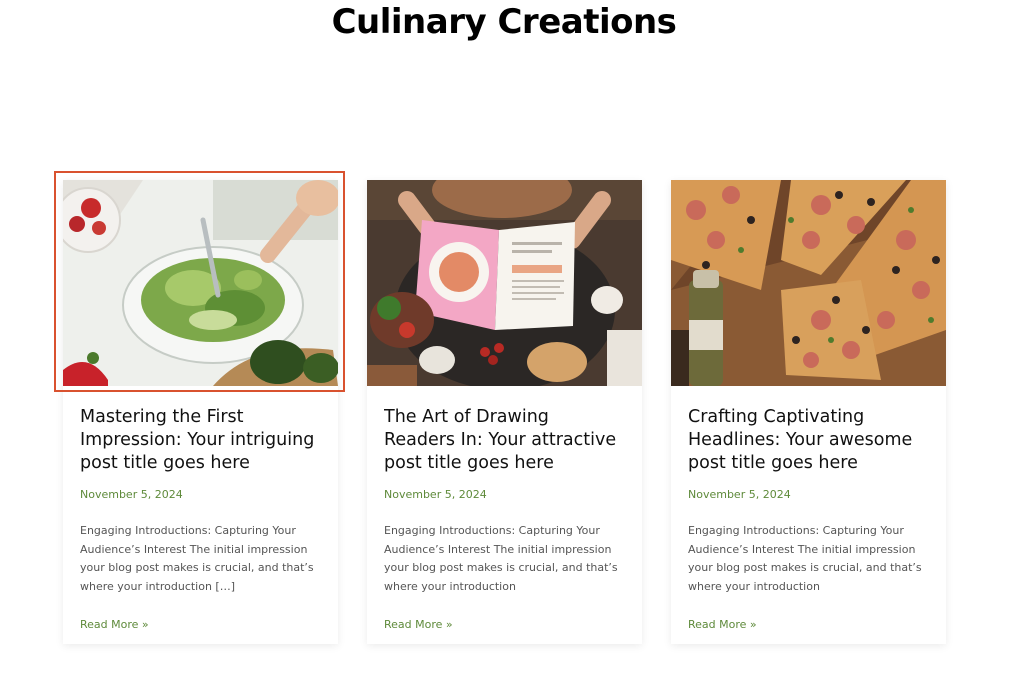  I want to click on salad-bowl-photo, so click(200, 283).